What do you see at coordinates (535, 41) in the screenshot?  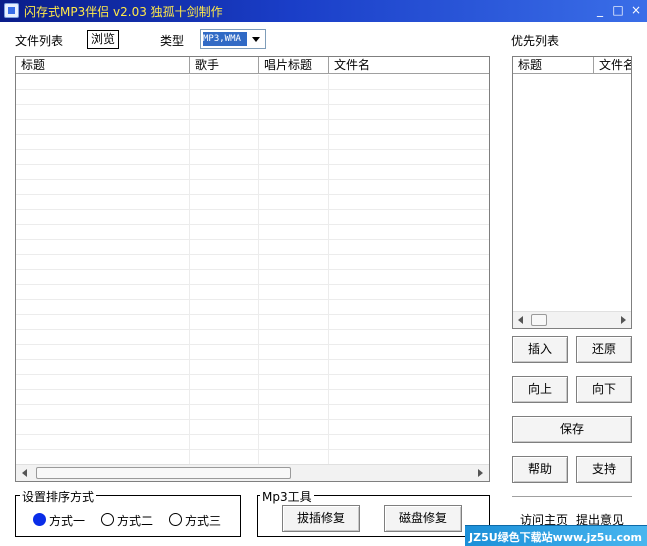 I see `priority-list-label: 优先列表` at bounding box center [535, 41].